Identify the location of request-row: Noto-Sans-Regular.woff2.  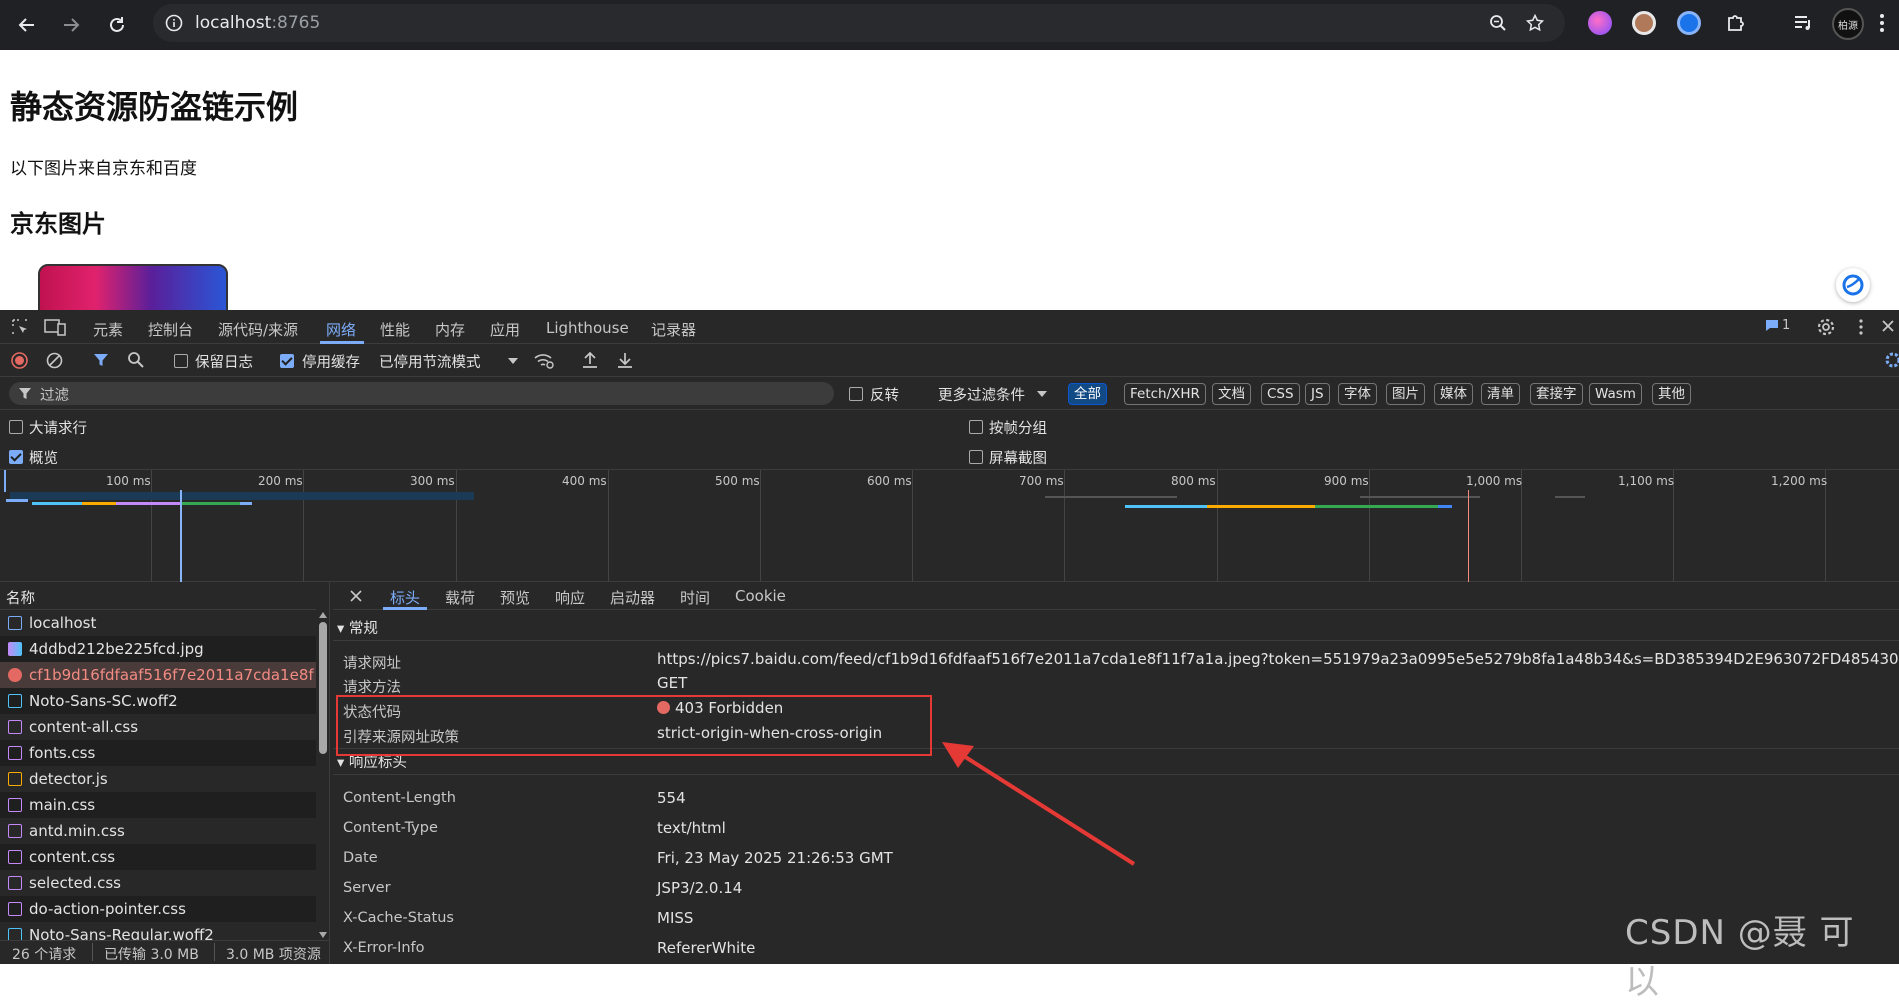
(158, 931).